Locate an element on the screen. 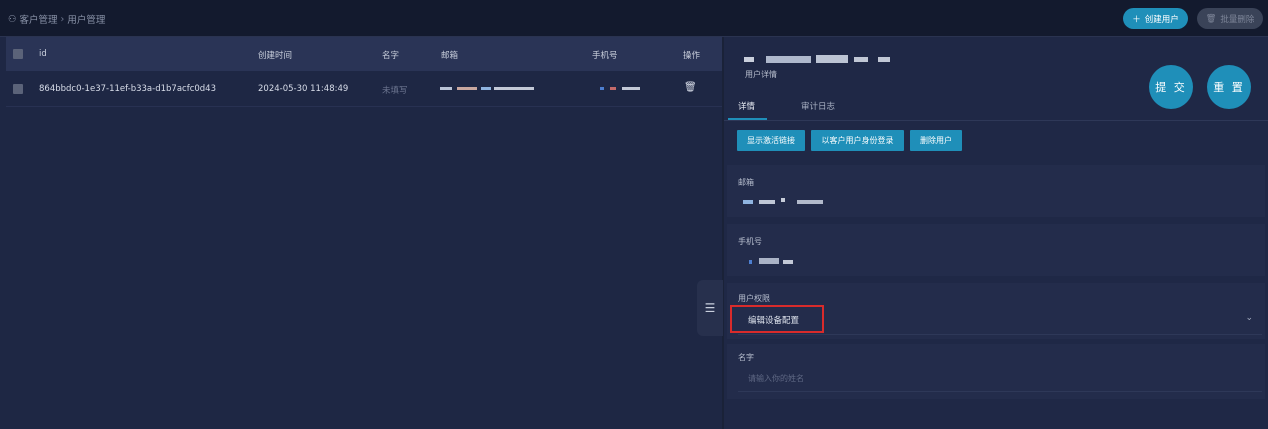 The image size is (1268, 429). top-bar: ⚇ 客户管理 › 用户管理 ＋ 创建用户 🗑 批量删除 is located at coordinates (634, 18).